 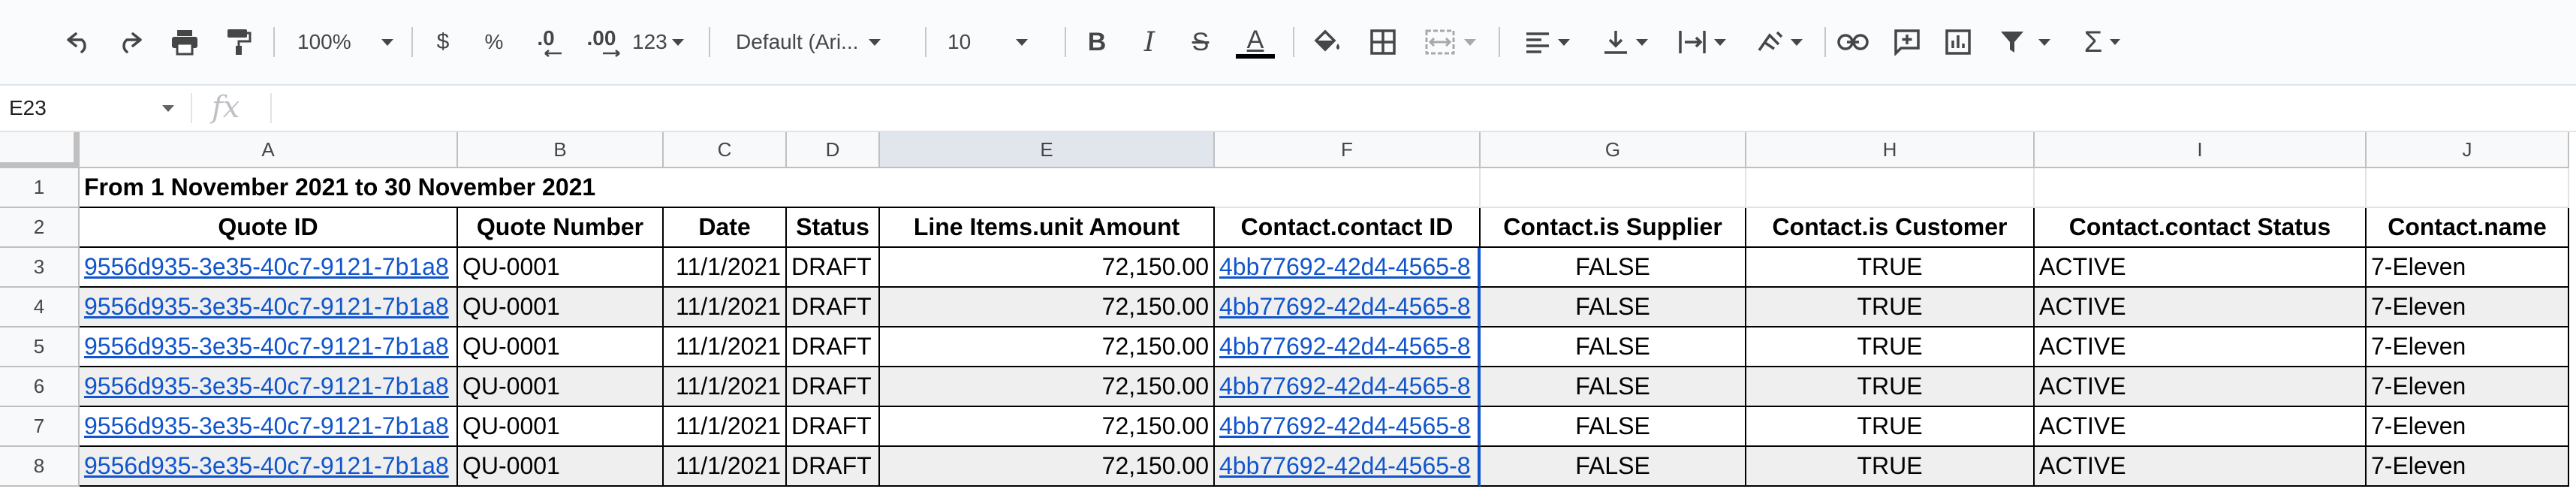 What do you see at coordinates (2468, 150) in the screenshot?
I see `column-header-j: J` at bounding box center [2468, 150].